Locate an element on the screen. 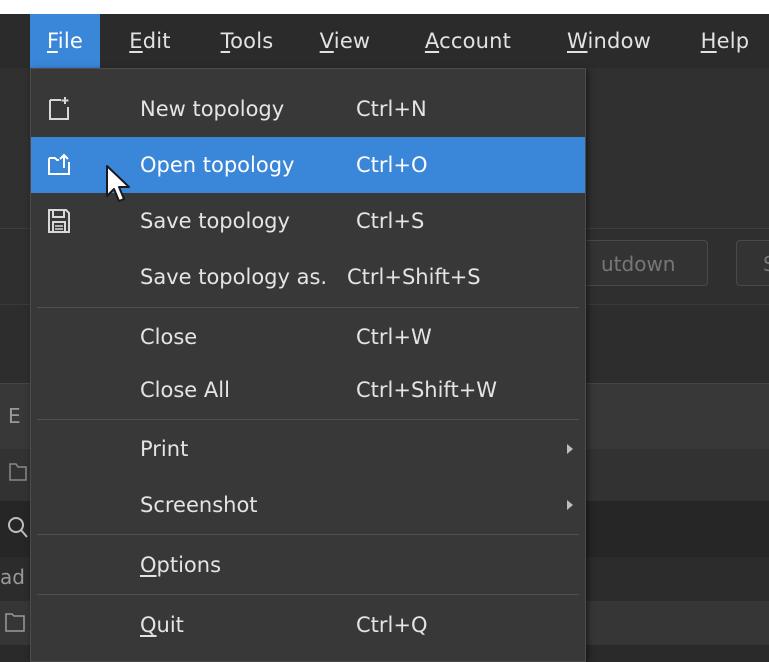 This screenshot has width=769, height=662. menu-mnemonic: V is located at coordinates (326, 41).